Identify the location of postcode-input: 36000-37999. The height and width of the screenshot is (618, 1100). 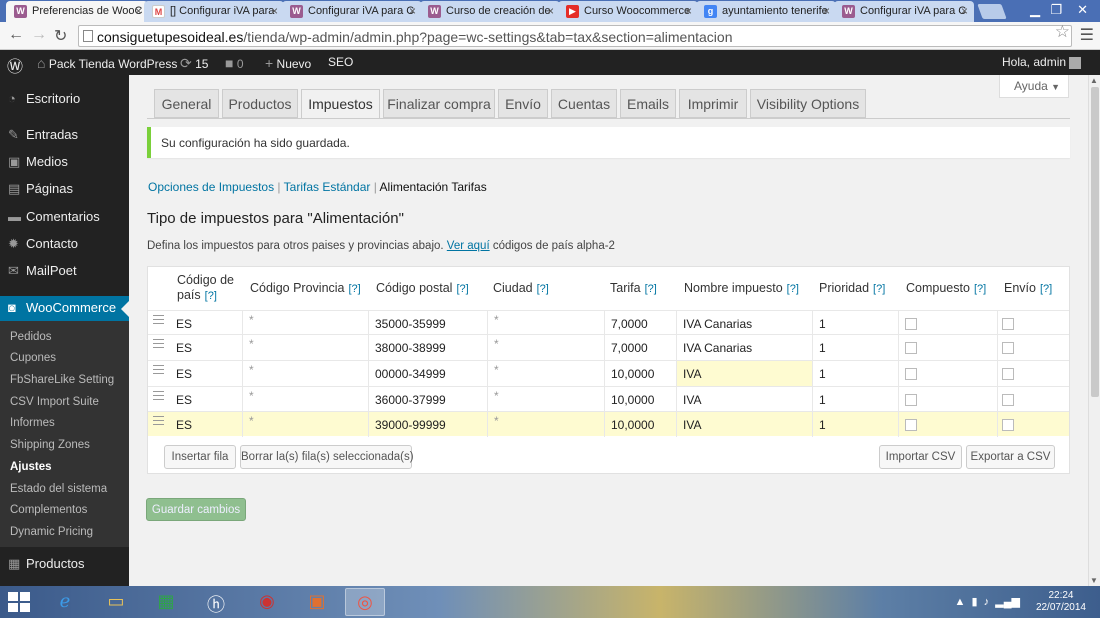
(427, 399).